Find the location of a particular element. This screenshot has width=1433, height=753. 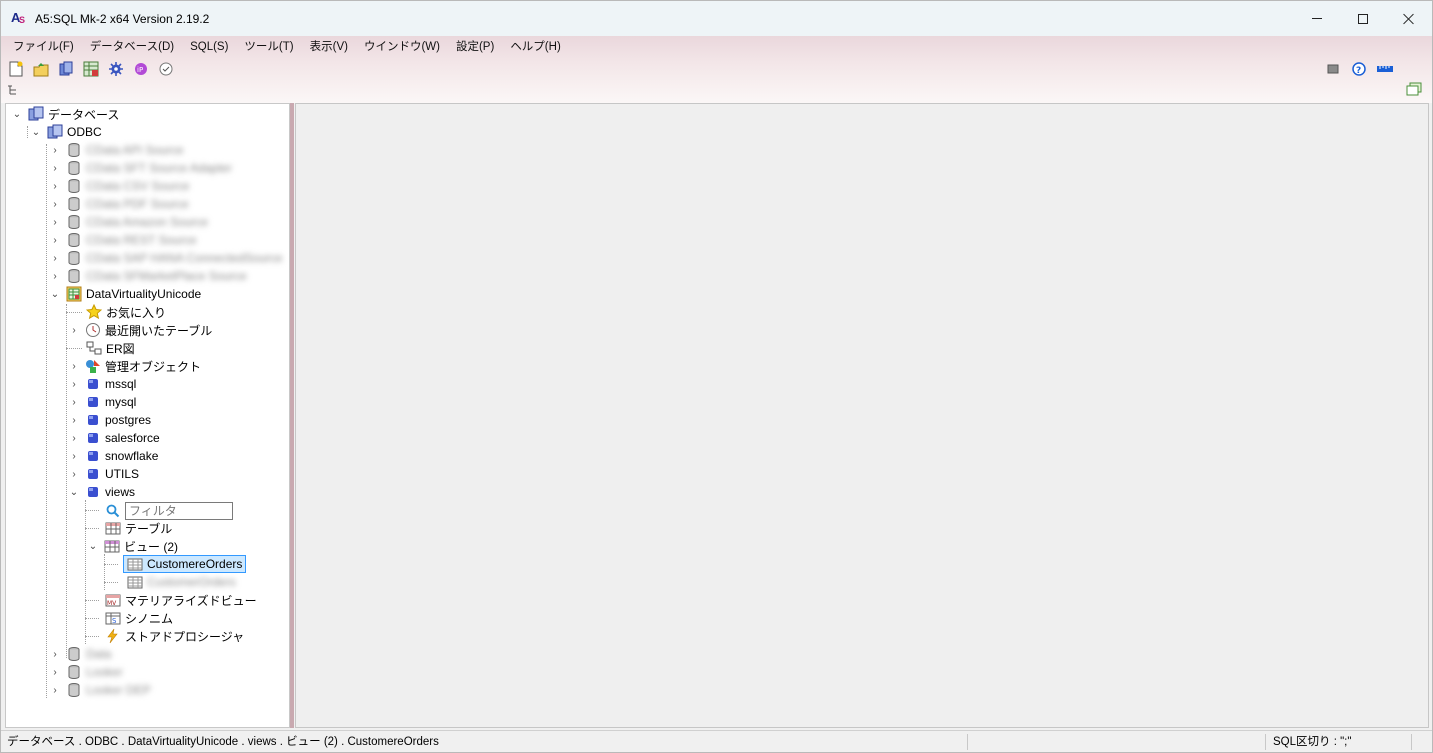

tree-label: 最近開いたテーブル is located at coordinates (159, 330).